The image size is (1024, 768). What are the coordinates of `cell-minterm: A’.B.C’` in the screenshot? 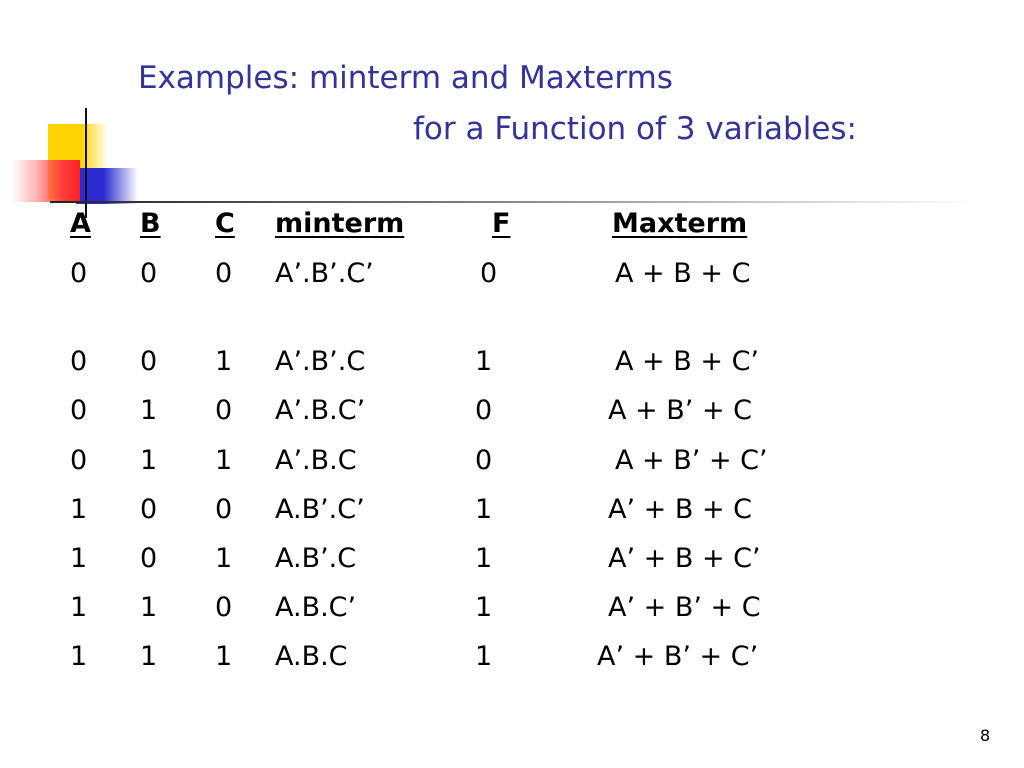 It's located at (320, 410).